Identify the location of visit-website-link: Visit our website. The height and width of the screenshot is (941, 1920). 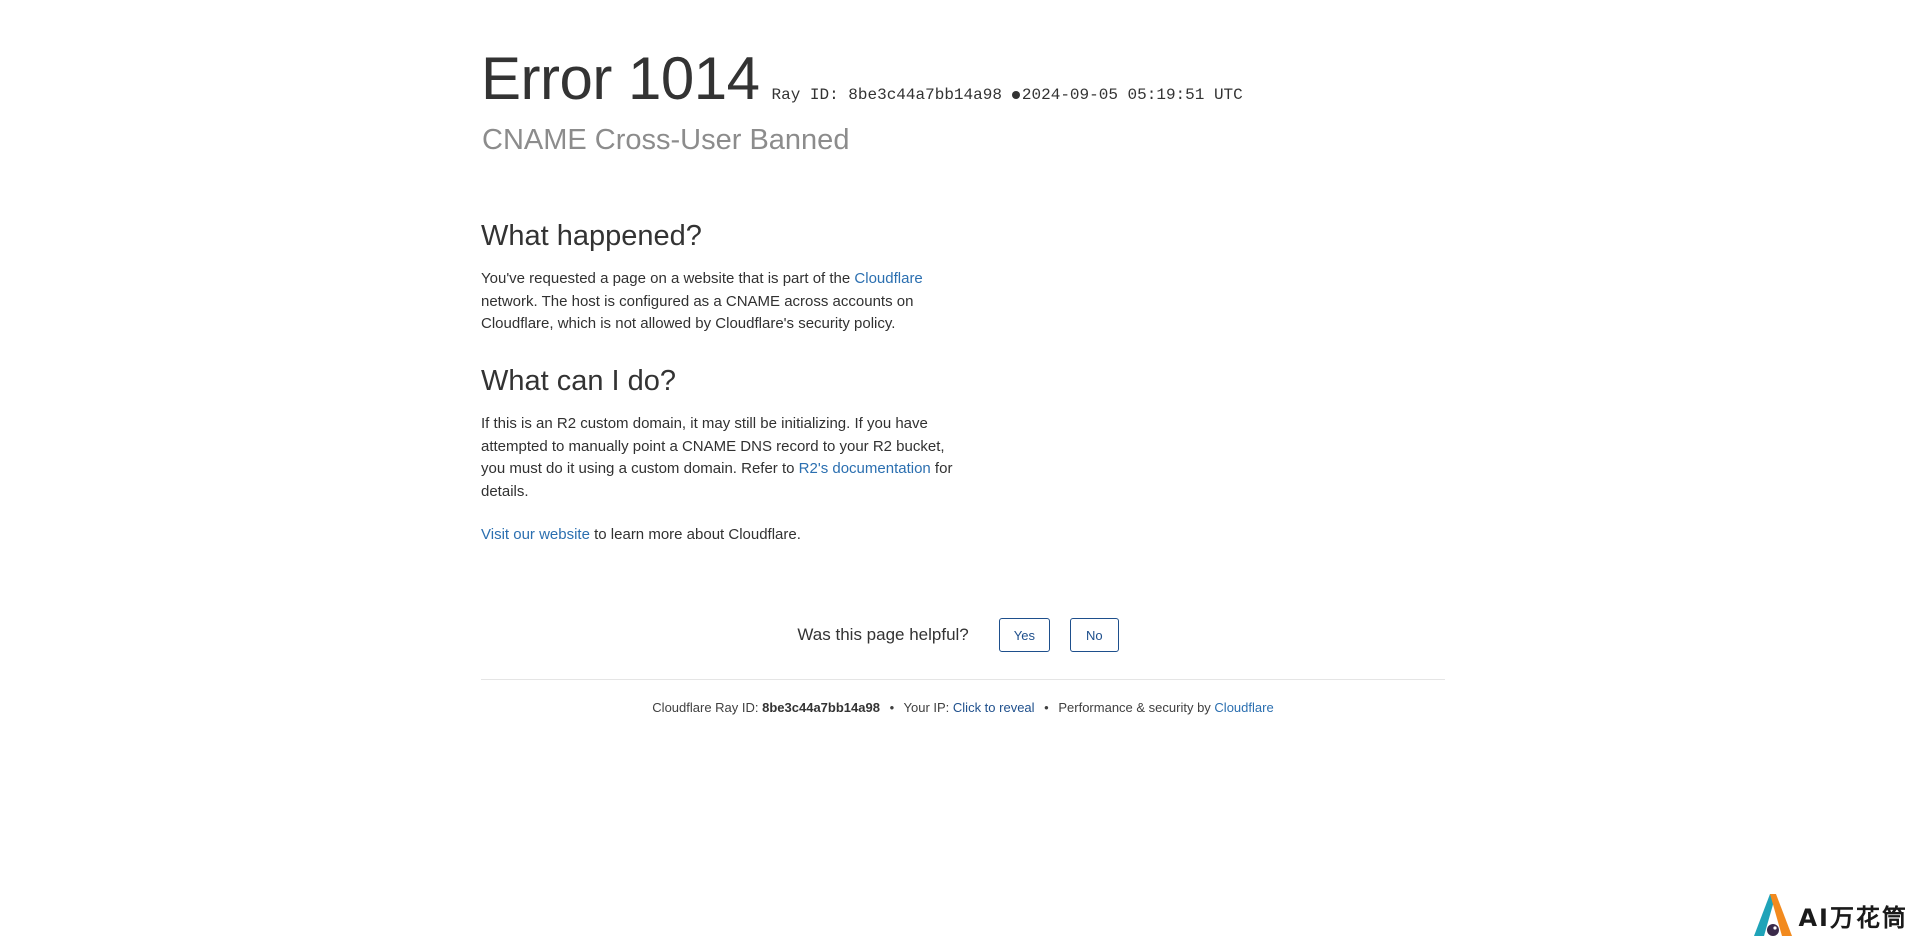
(535, 534).